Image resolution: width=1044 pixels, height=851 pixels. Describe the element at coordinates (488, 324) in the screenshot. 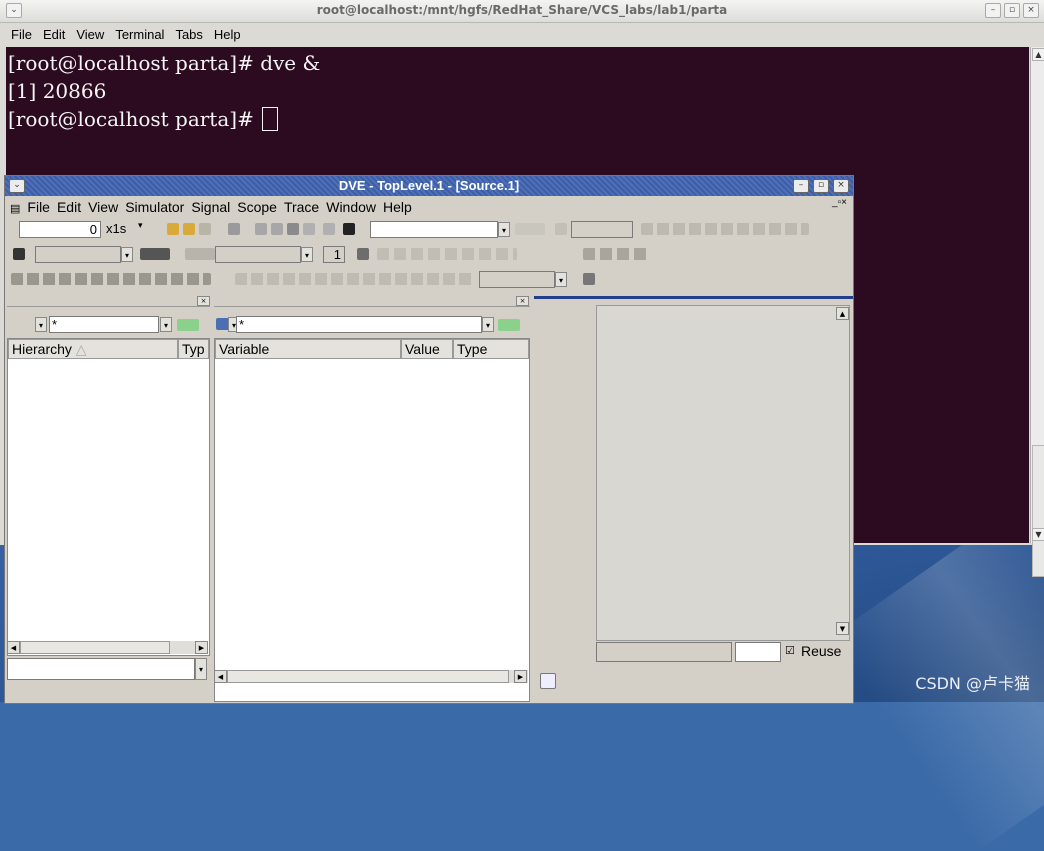

I see `variable-filter-dropdown-icon: ▾` at that location.